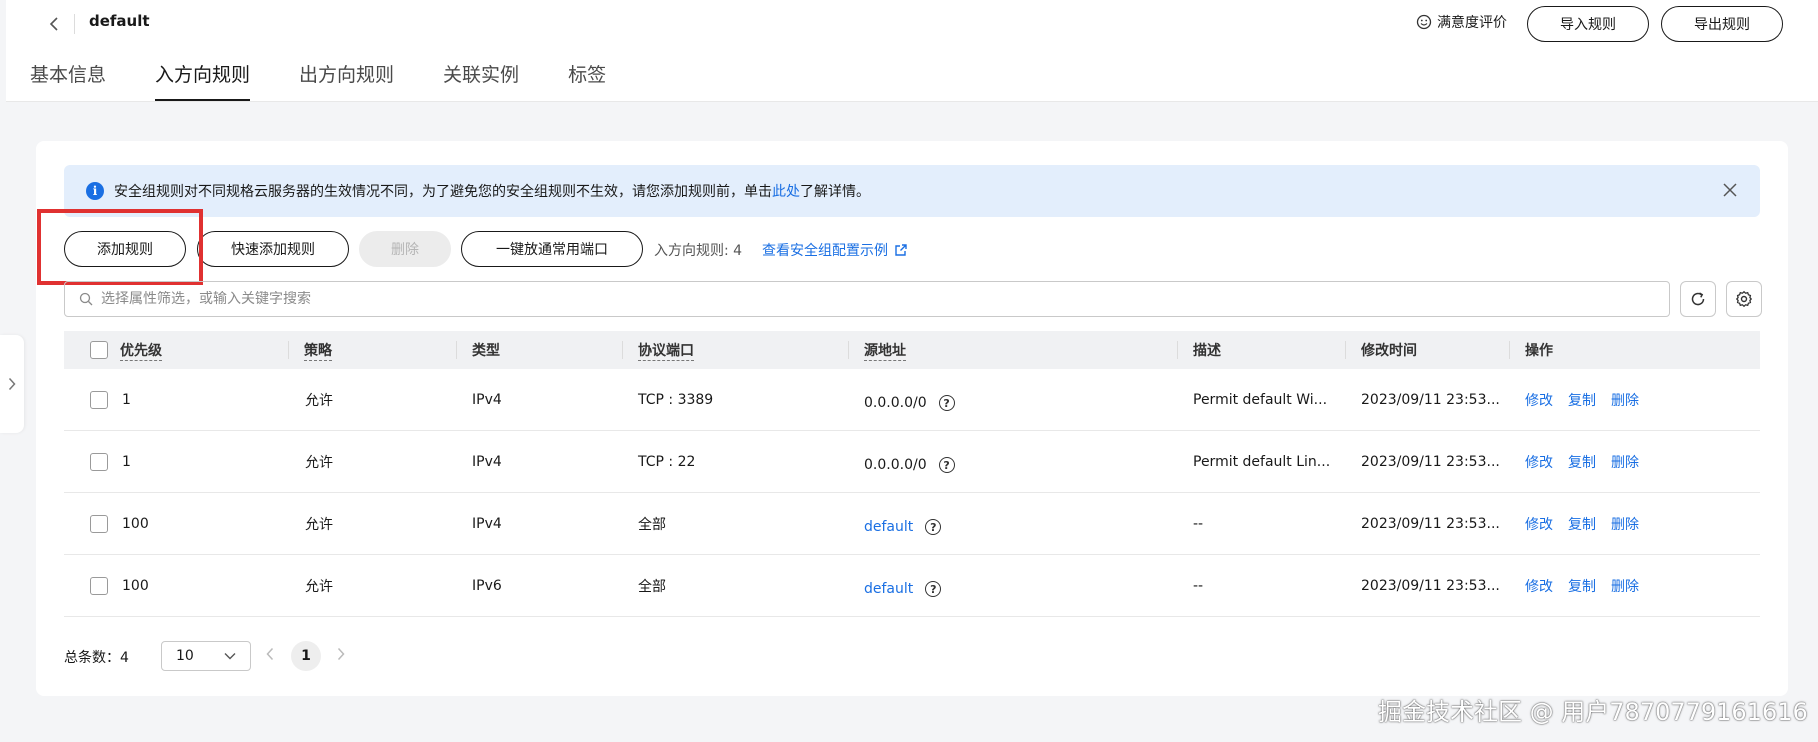 The height and width of the screenshot is (742, 1818). I want to click on header-priority: 优先级, so click(141, 350).